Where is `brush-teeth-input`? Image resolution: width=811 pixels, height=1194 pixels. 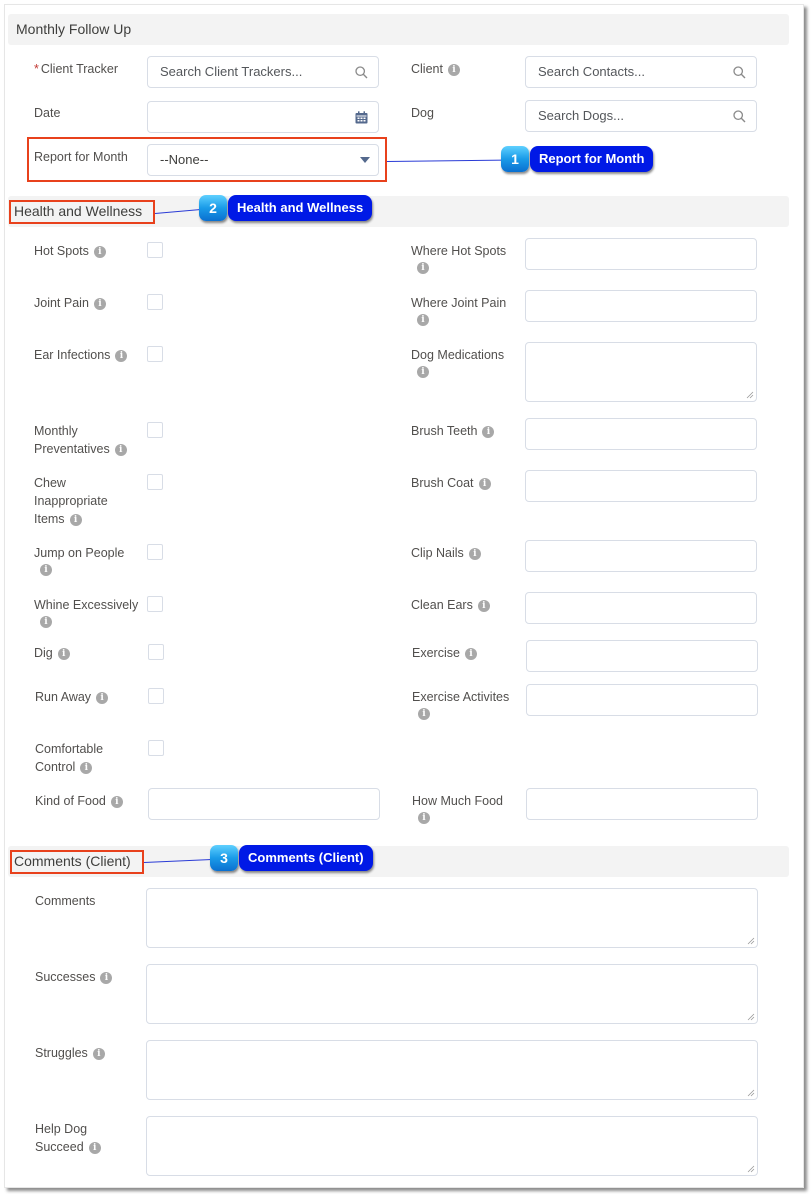 brush-teeth-input is located at coordinates (641, 434).